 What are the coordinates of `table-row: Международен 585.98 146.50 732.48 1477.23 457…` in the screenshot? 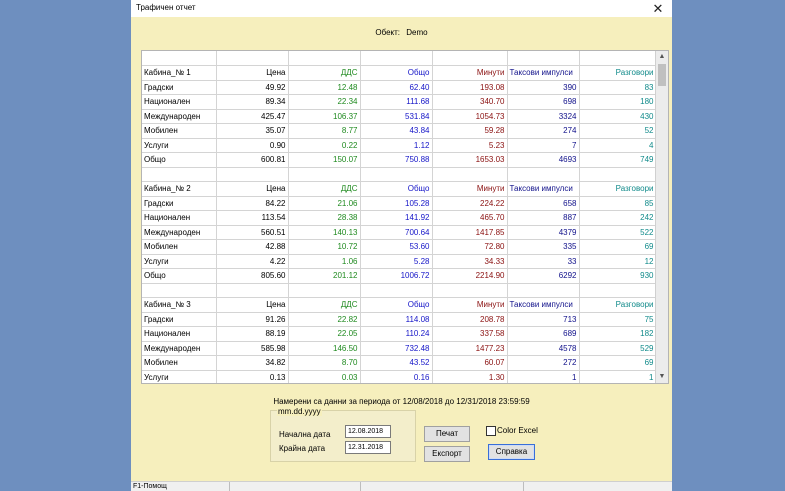 It's located at (399, 348).